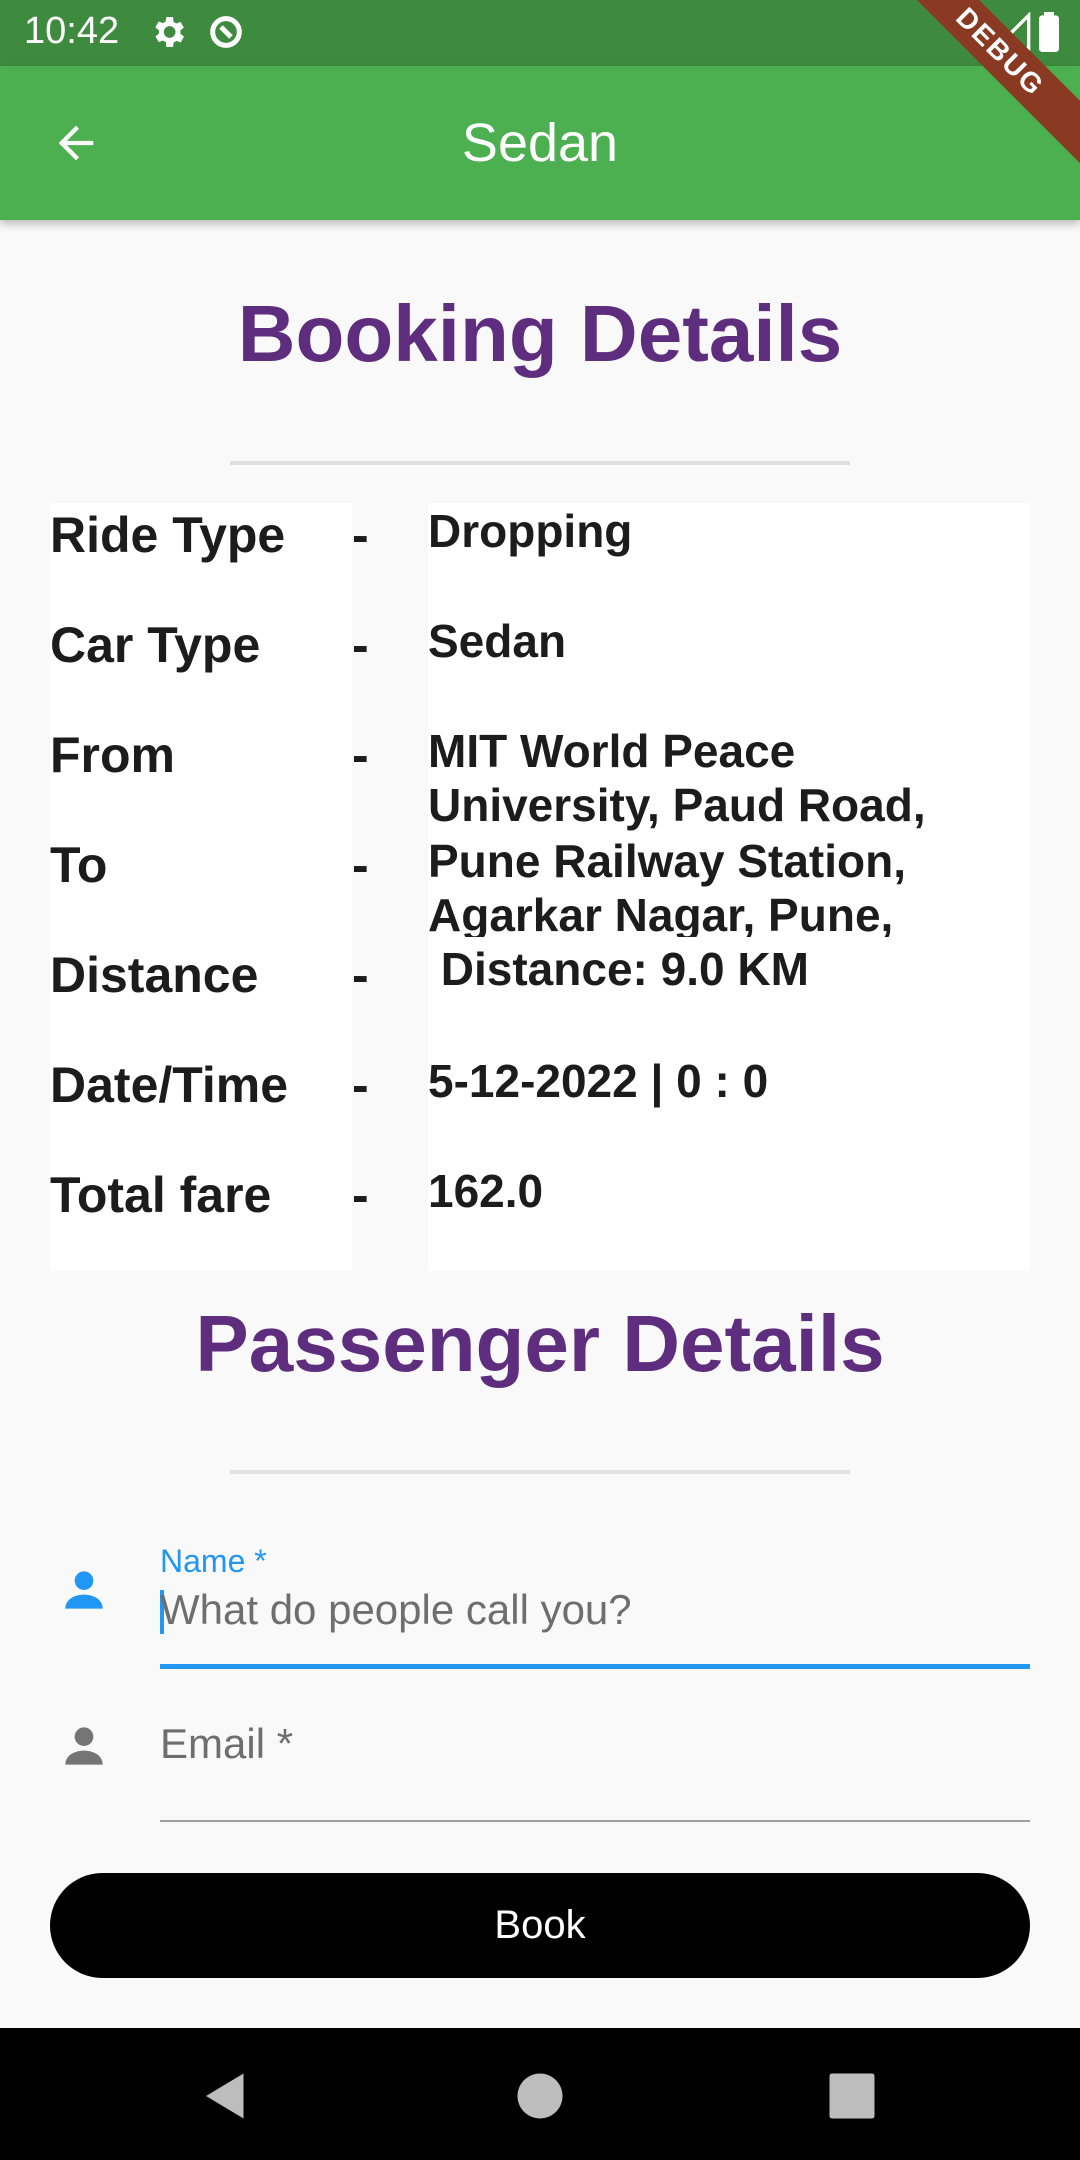  Describe the element at coordinates (540, 33) in the screenshot. I see `status-bar: 10:42` at that location.